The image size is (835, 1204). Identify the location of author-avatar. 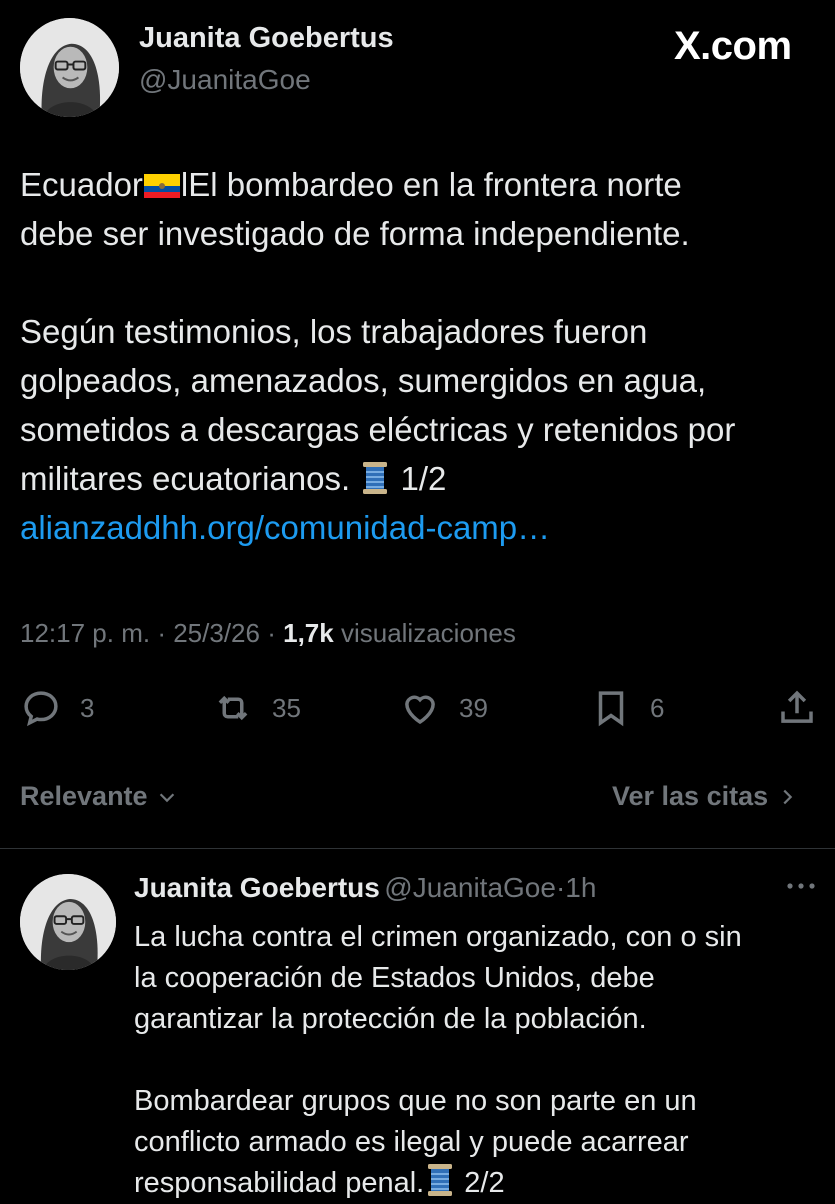
(69, 67).